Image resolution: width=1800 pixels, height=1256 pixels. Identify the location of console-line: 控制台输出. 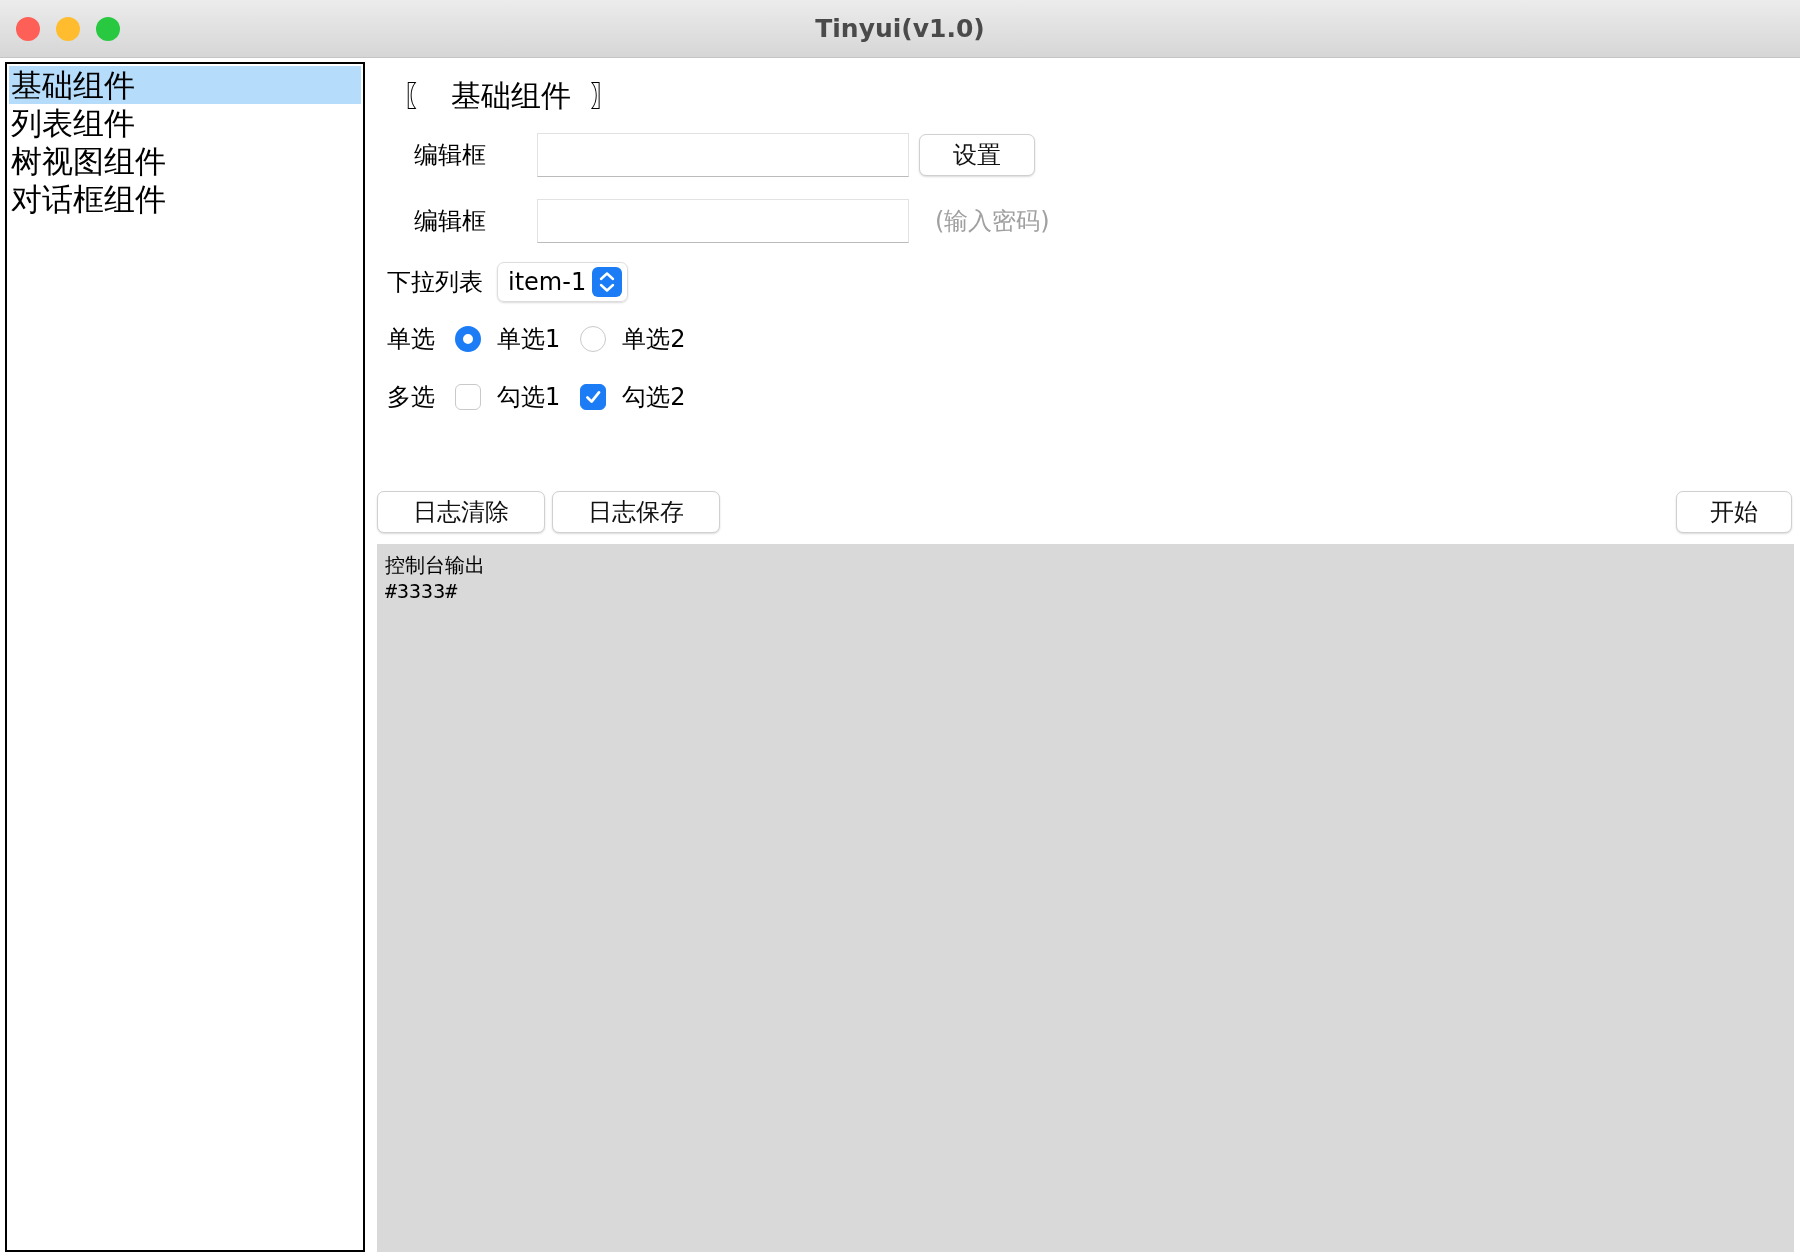
(435, 565).